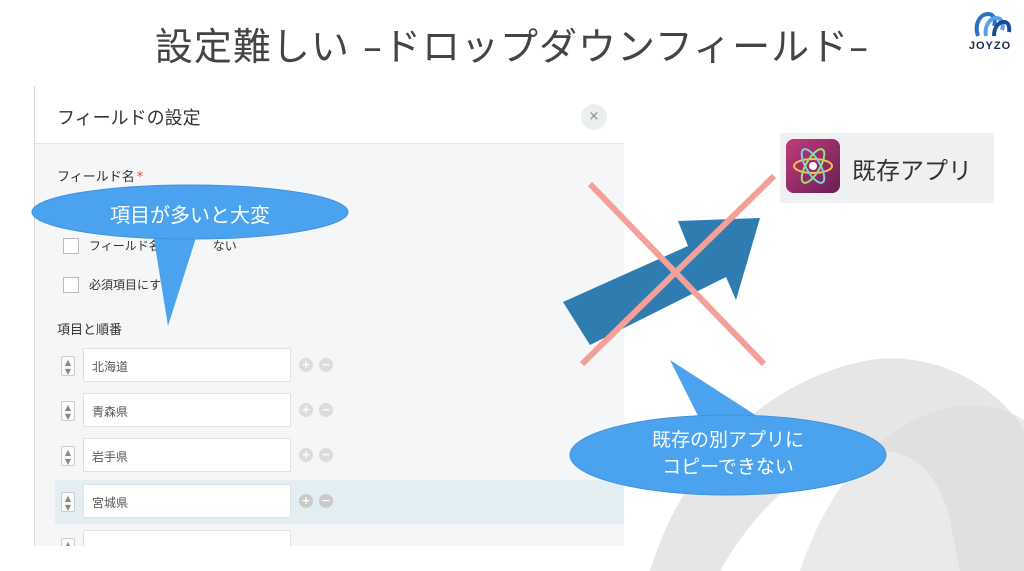 The width and height of the screenshot is (1024, 571). I want to click on option-row-partial: ▲▼, so click(339, 536).